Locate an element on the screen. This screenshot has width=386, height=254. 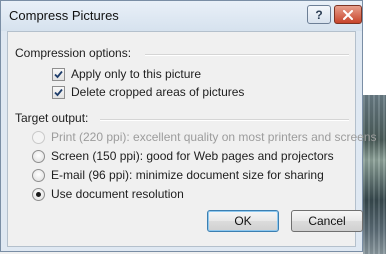
delete-cropped-checkbox is located at coordinates (58, 92).